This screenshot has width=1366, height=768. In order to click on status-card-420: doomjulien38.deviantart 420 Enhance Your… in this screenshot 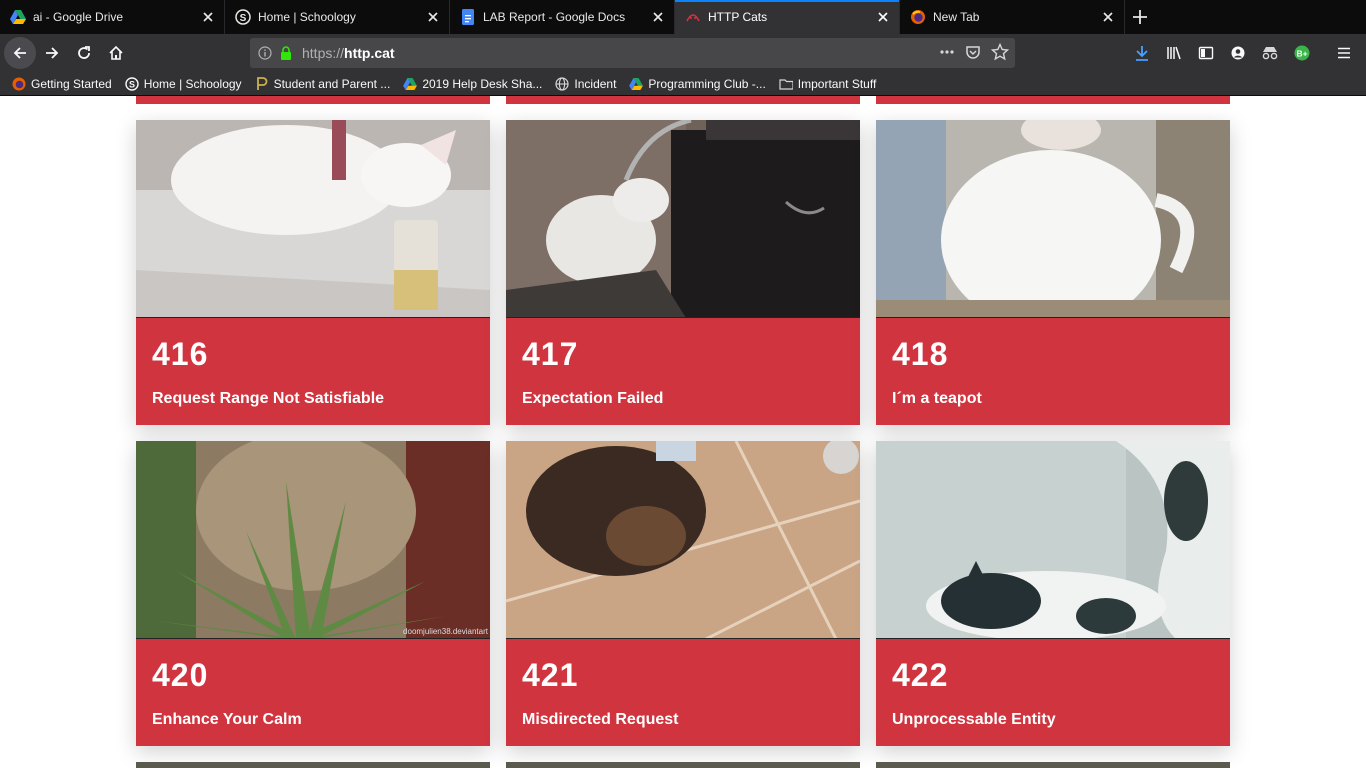, I will do `click(313, 593)`.